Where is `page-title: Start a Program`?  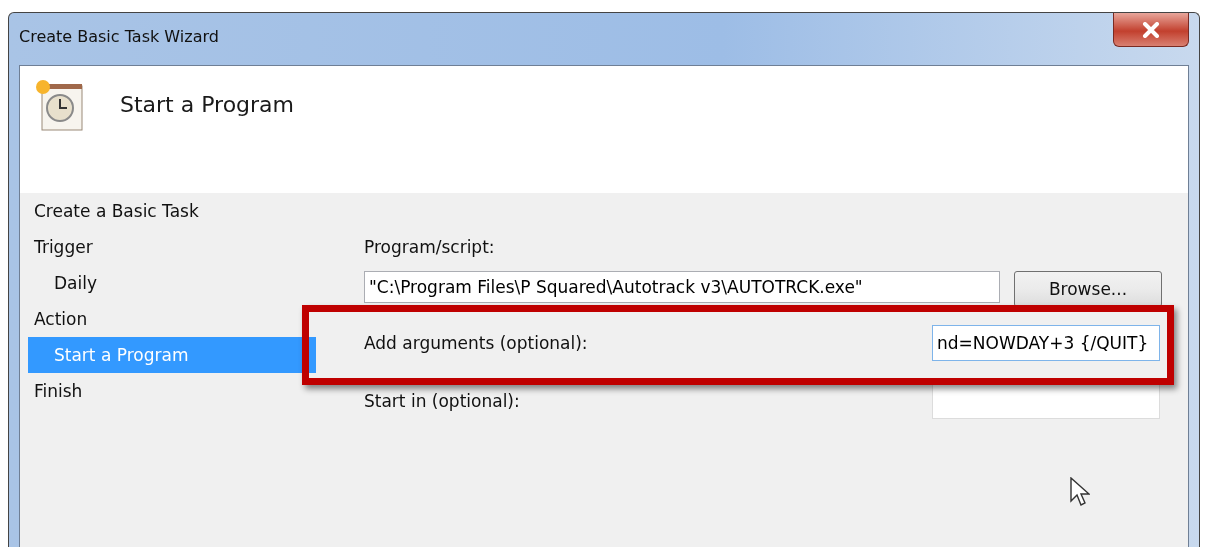
page-title: Start a Program is located at coordinates (207, 104).